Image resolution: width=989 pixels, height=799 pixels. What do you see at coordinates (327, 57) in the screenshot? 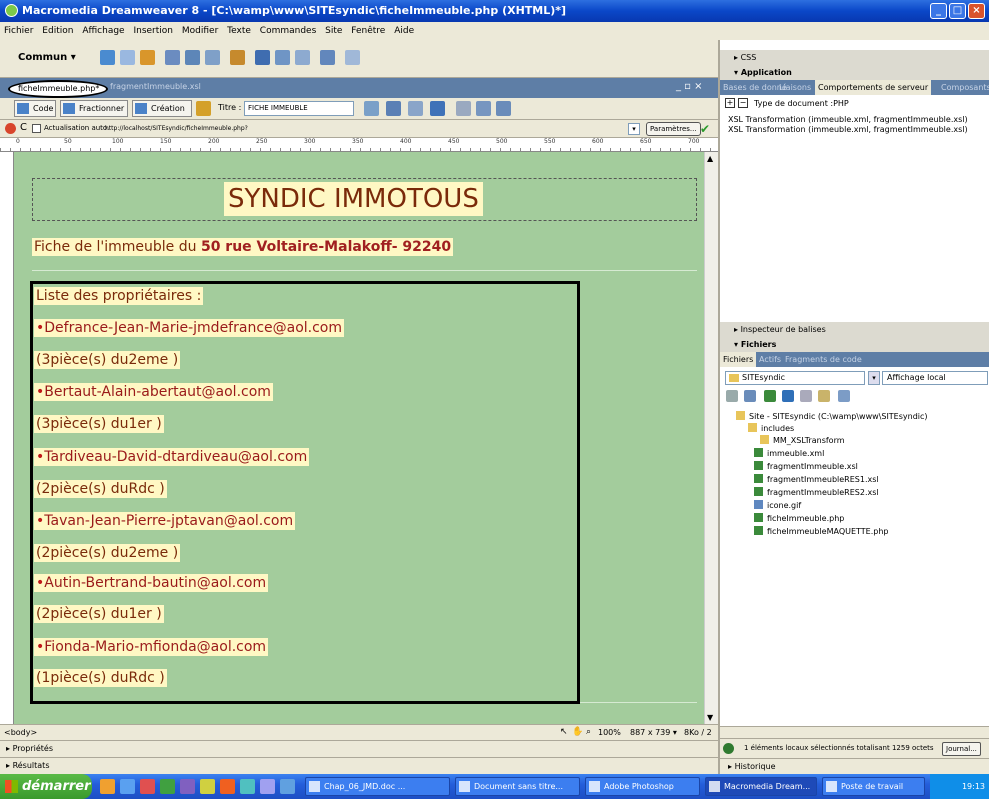
I see `tag-chooser-icon` at bounding box center [327, 57].